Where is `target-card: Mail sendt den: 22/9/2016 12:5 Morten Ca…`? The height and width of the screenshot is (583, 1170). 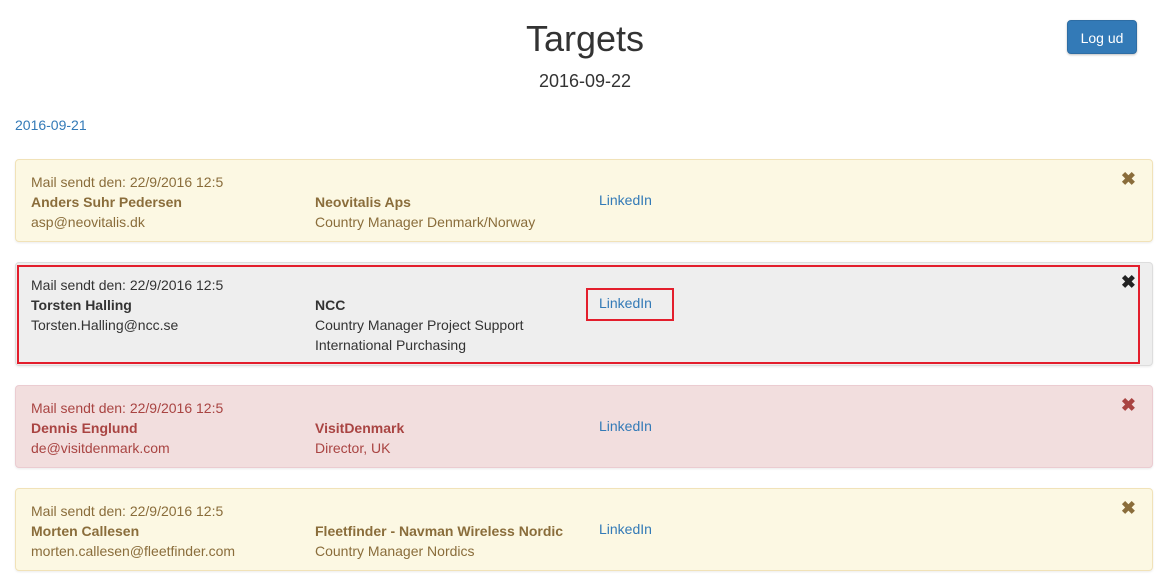
target-card: Mail sendt den: 22/9/2016 12:5 Morten Ca… is located at coordinates (584, 529).